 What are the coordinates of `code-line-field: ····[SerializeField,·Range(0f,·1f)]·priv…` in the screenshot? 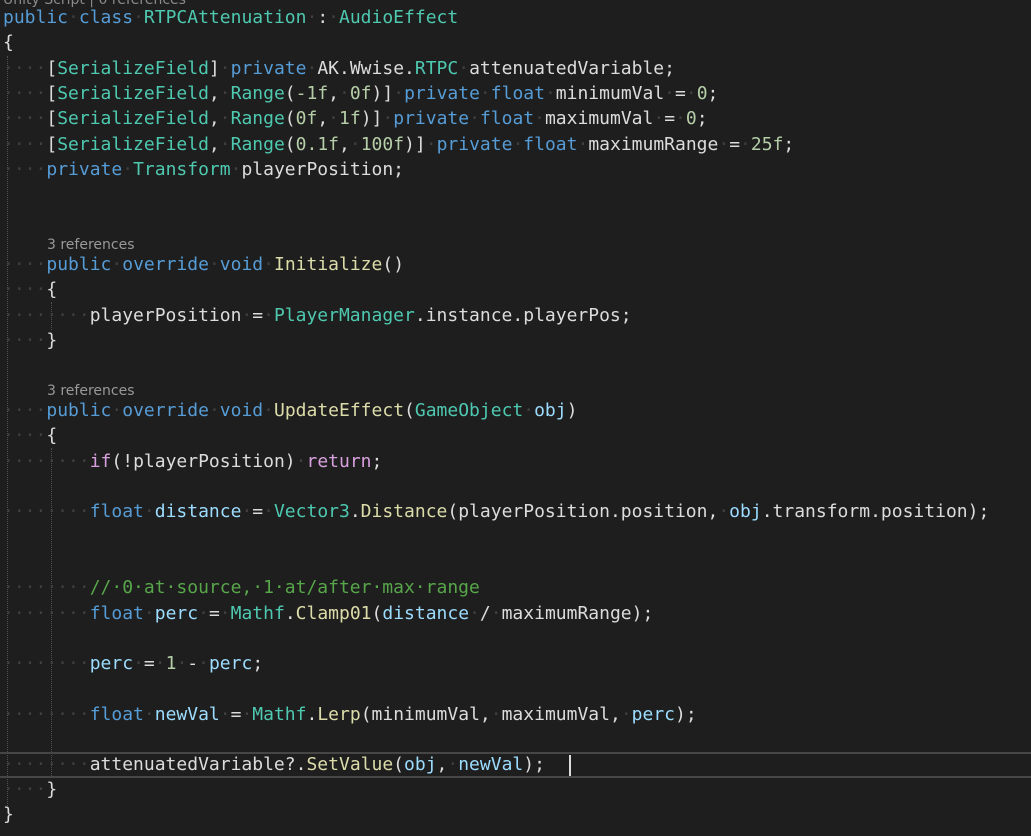 It's located at (355, 118).